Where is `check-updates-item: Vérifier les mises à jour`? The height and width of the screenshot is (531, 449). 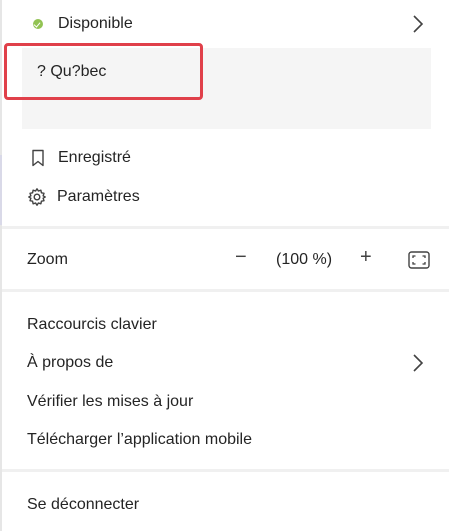
check-updates-item: Vérifier les mises à jour is located at coordinates (110, 402).